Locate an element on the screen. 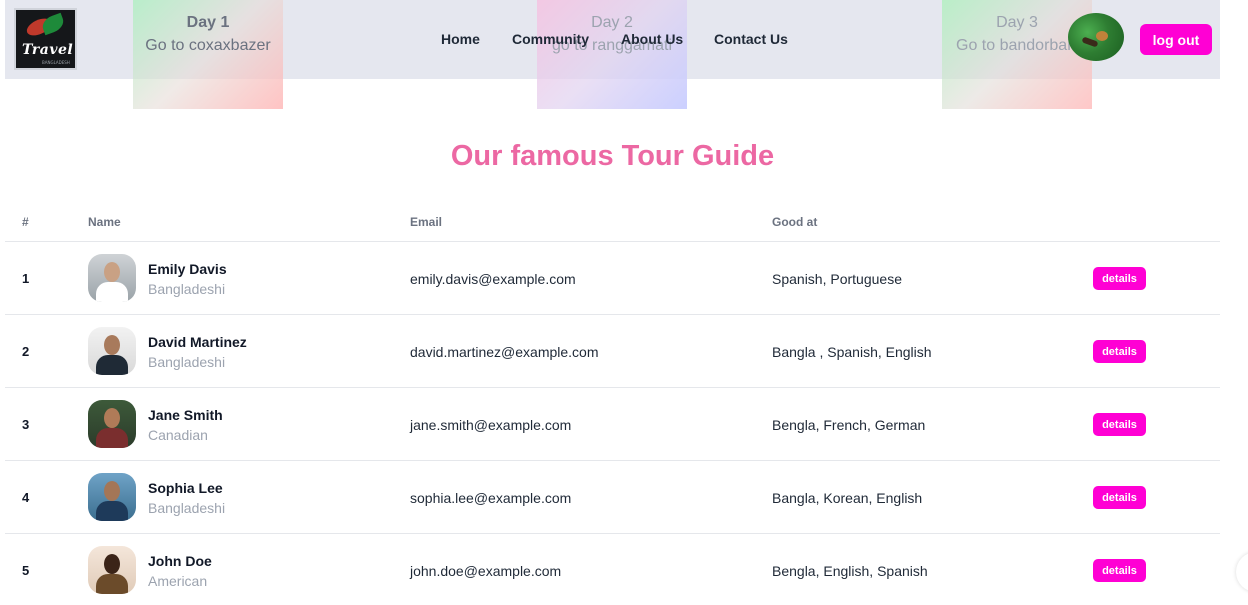 Image resolution: width=1248 pixels, height=605 pixels. day-subtitle: Go to coxaxbazer is located at coordinates (208, 45).